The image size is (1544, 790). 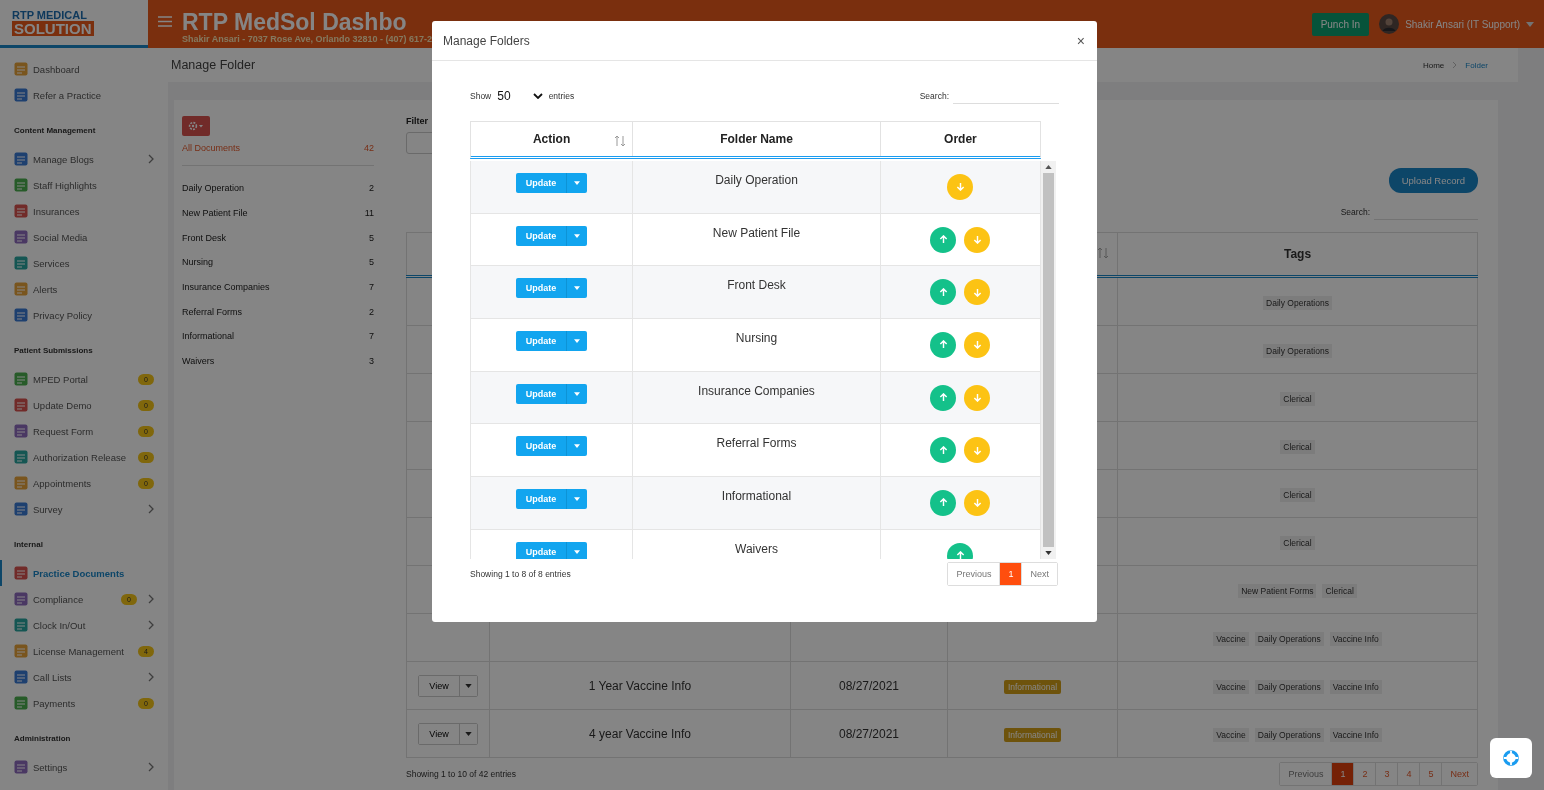 What do you see at coordinates (84, 159) in the screenshot?
I see `sidebar-item: Manage Blogs` at bounding box center [84, 159].